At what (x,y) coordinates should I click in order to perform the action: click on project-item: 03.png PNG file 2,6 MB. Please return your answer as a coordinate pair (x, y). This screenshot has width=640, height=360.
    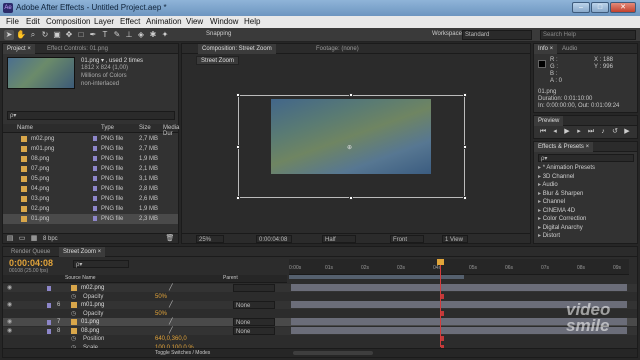
    Looking at the image, I should click on (90, 199).